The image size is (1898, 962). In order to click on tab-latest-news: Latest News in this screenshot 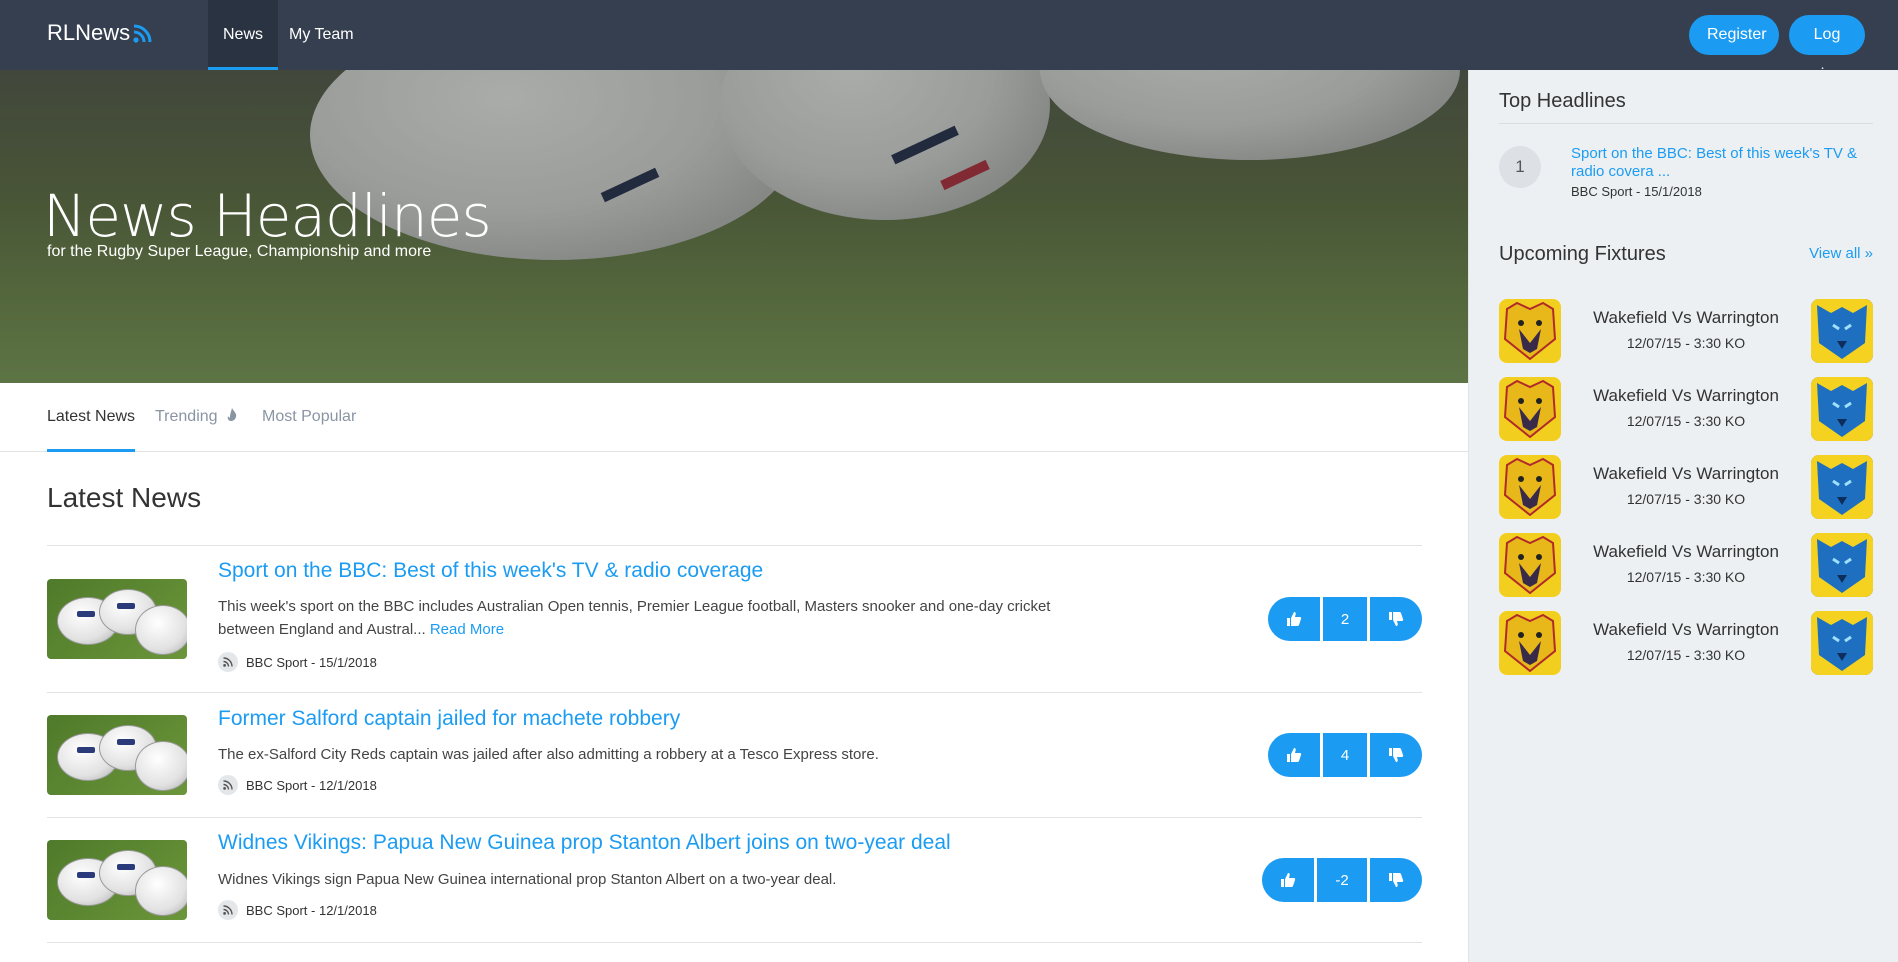, I will do `click(91, 417)`.